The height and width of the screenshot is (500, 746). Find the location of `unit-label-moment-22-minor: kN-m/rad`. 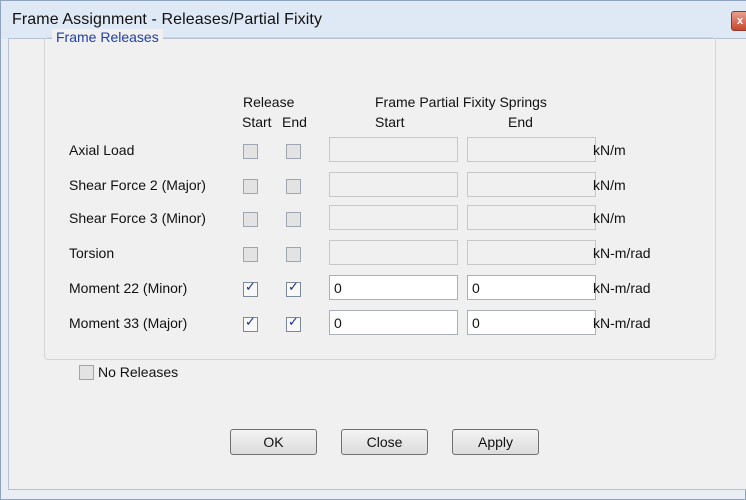

unit-label-moment-22-minor: kN-m/rad is located at coordinates (622, 288).